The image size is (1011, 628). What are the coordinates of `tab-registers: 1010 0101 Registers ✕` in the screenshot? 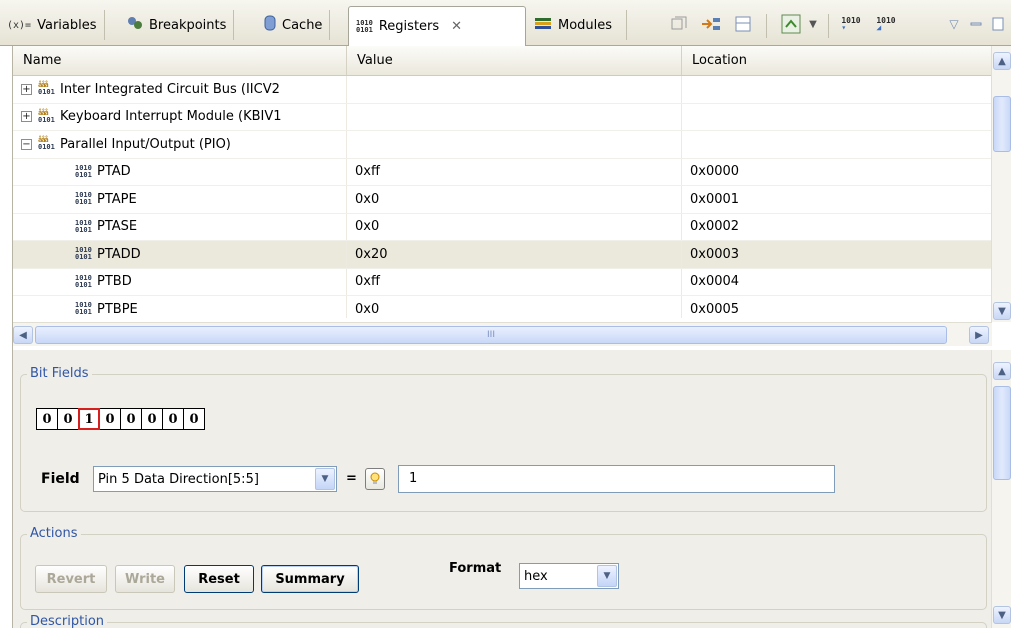 It's located at (437, 26).